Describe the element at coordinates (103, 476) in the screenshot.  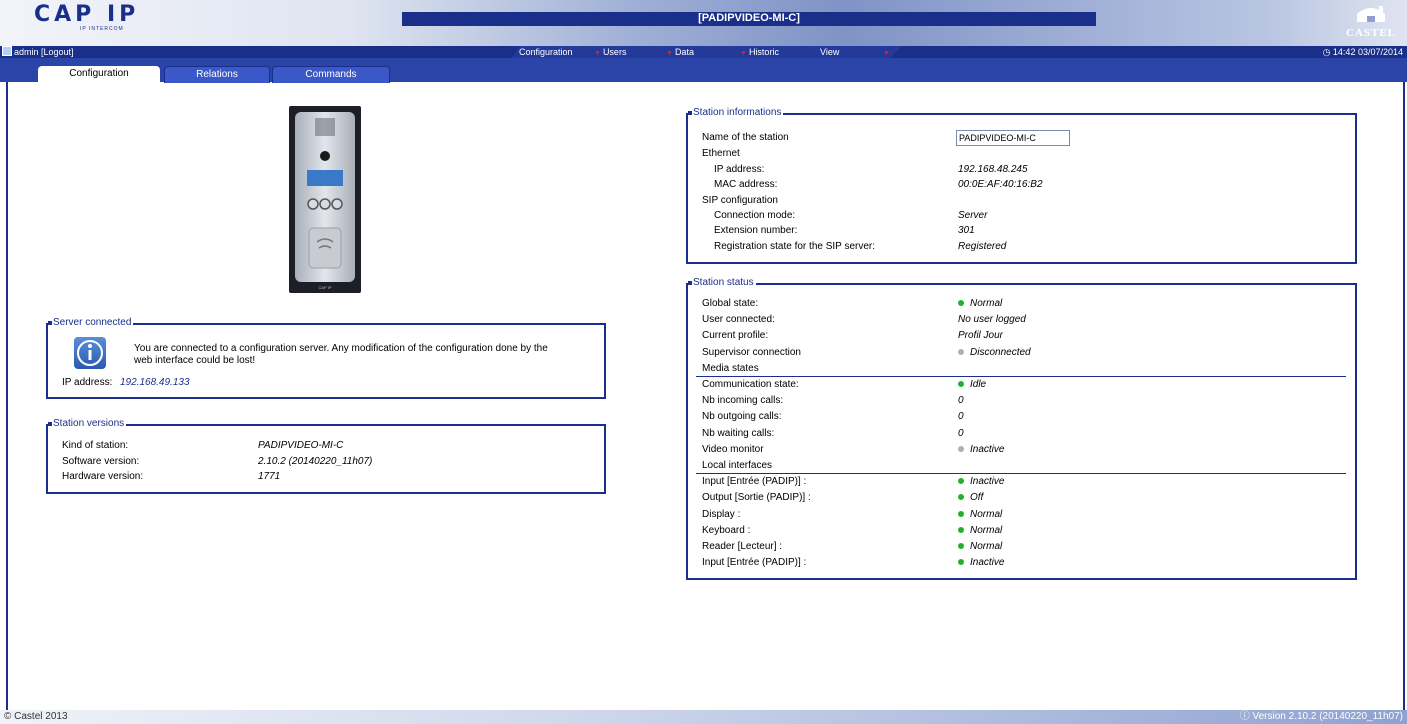
I see `hardware-label: Hardware version:` at that location.